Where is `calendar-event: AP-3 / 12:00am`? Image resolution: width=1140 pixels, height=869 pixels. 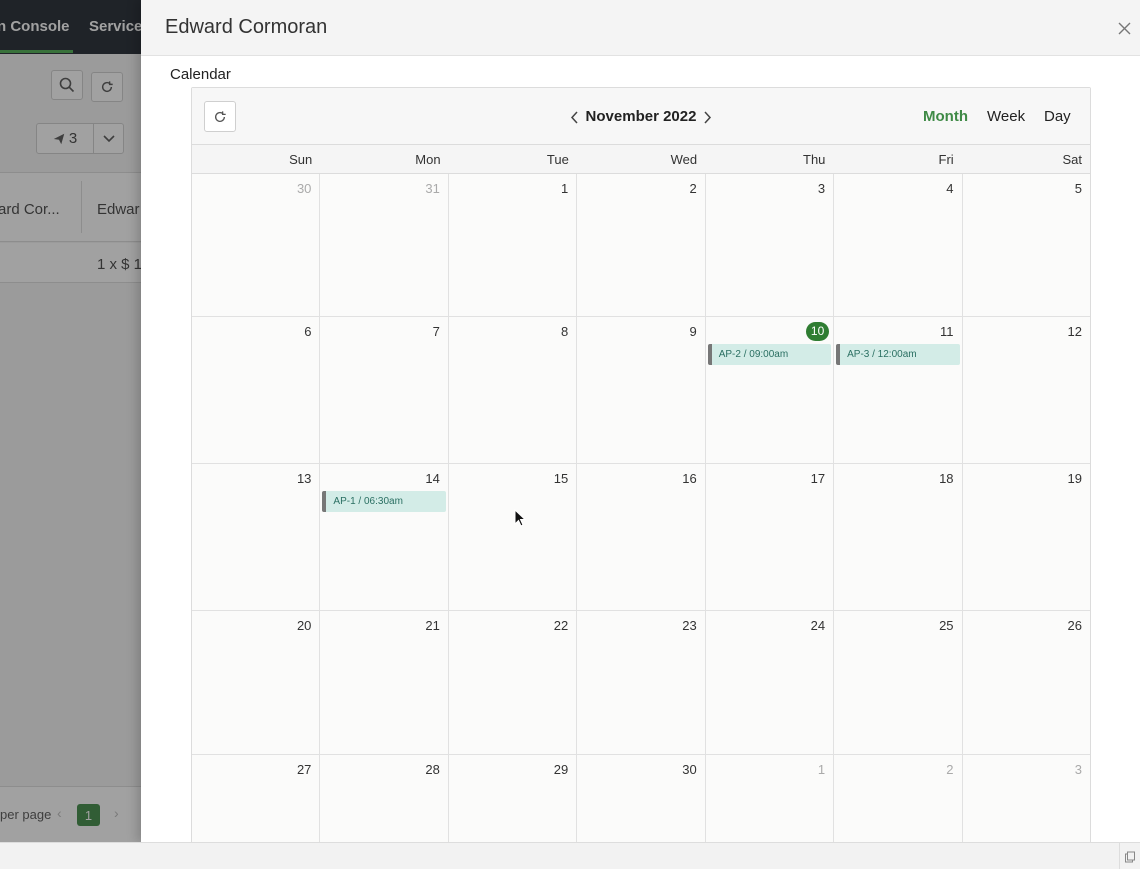 calendar-event: AP-3 / 12:00am is located at coordinates (898, 354).